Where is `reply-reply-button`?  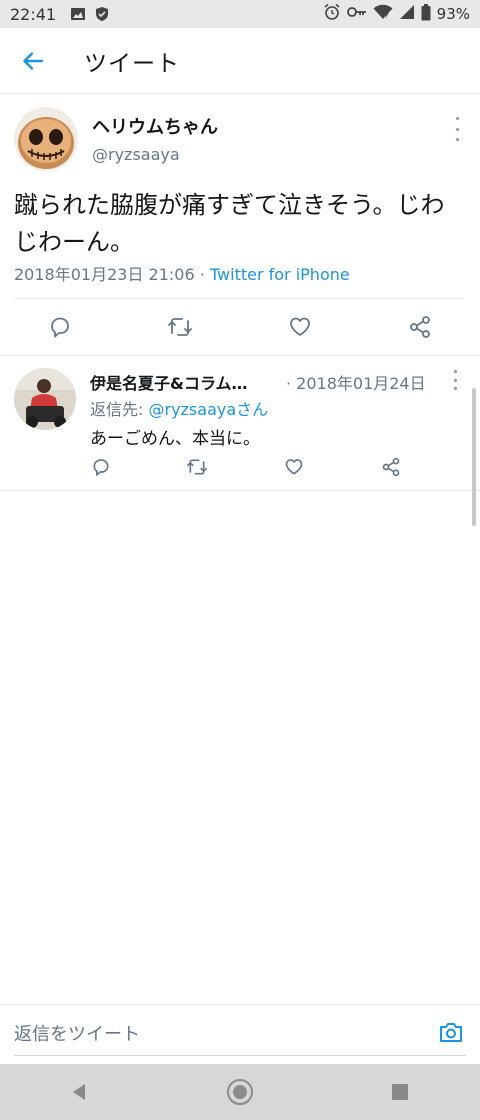 reply-reply-button is located at coordinates (101, 467).